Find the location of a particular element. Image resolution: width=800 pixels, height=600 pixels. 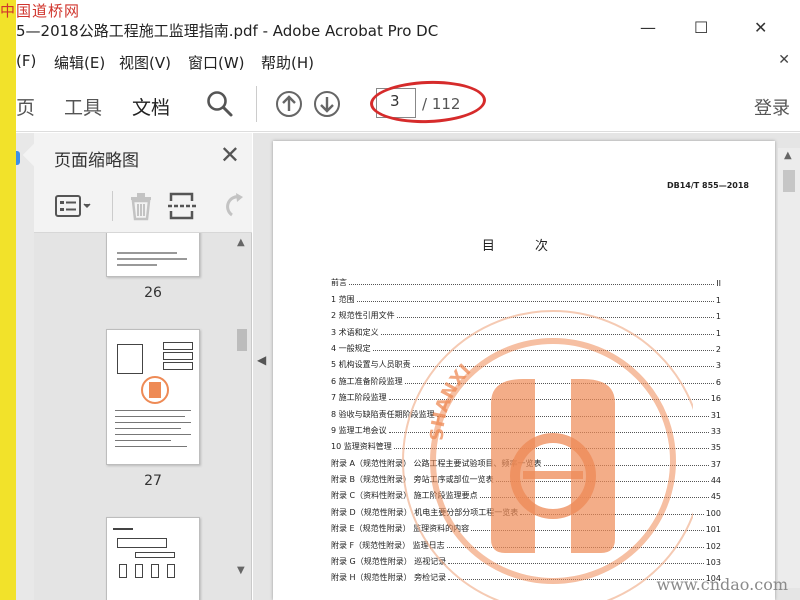

panel-header: 页面缩略图 ✕ is located at coordinates (137, 156).